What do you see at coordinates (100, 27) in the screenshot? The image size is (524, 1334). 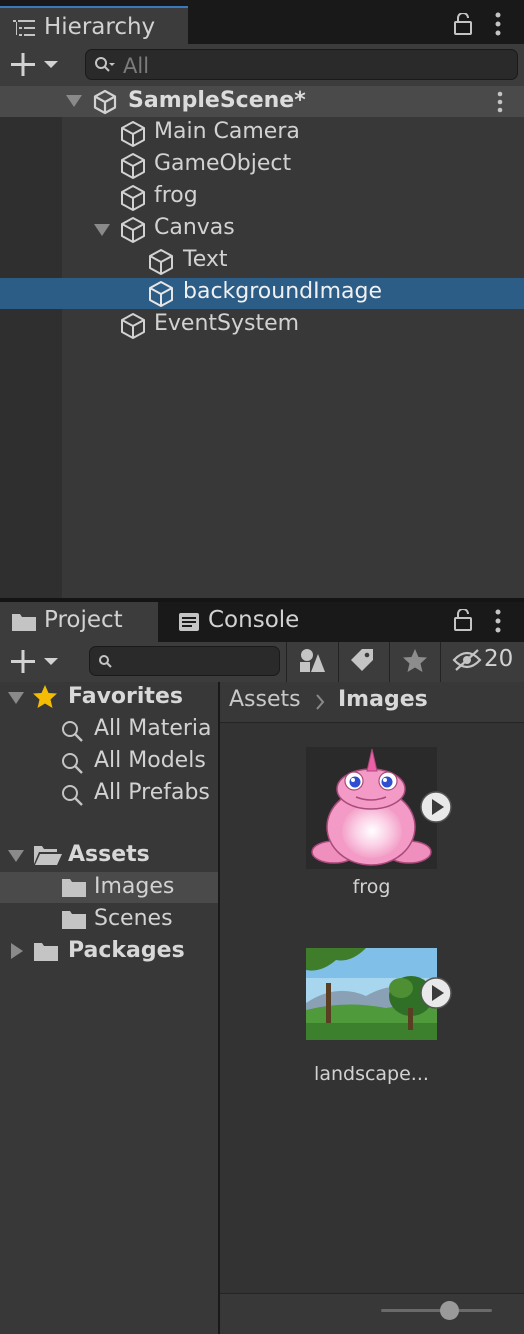 I see `tab-hierarchy-label: Hierarchy` at bounding box center [100, 27].